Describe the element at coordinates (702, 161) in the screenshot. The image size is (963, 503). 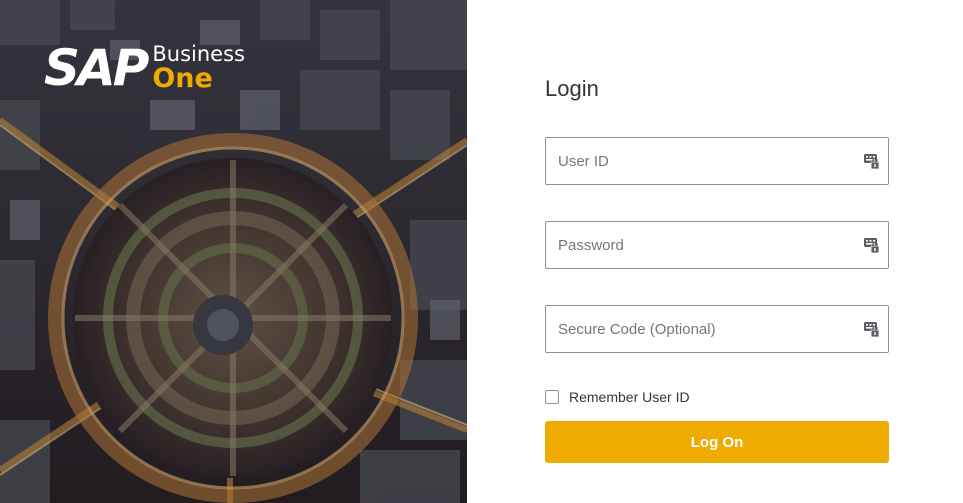
I see `user-id-input` at that location.